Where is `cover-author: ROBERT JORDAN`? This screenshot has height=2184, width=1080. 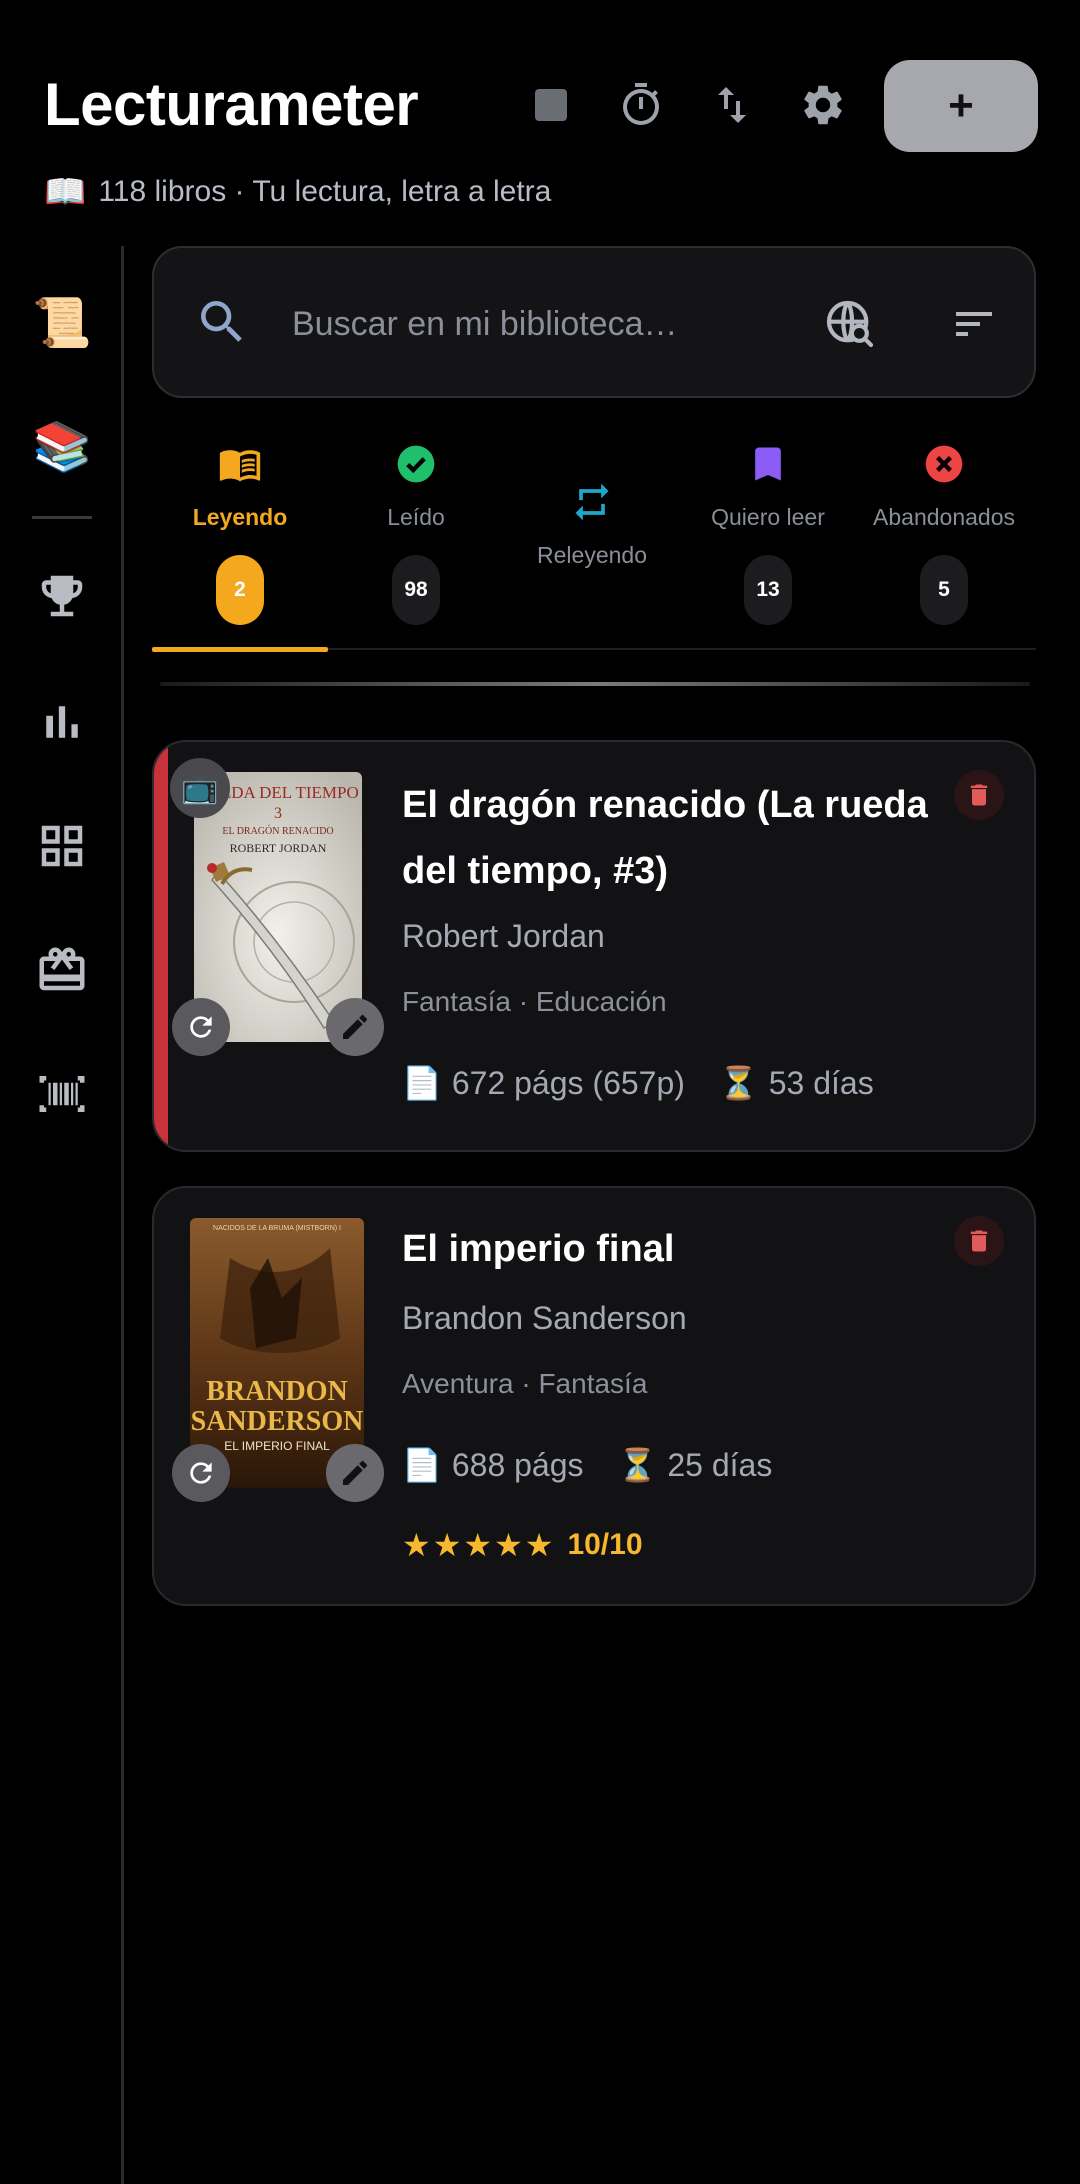 cover-author: ROBERT JORDAN is located at coordinates (278, 848).